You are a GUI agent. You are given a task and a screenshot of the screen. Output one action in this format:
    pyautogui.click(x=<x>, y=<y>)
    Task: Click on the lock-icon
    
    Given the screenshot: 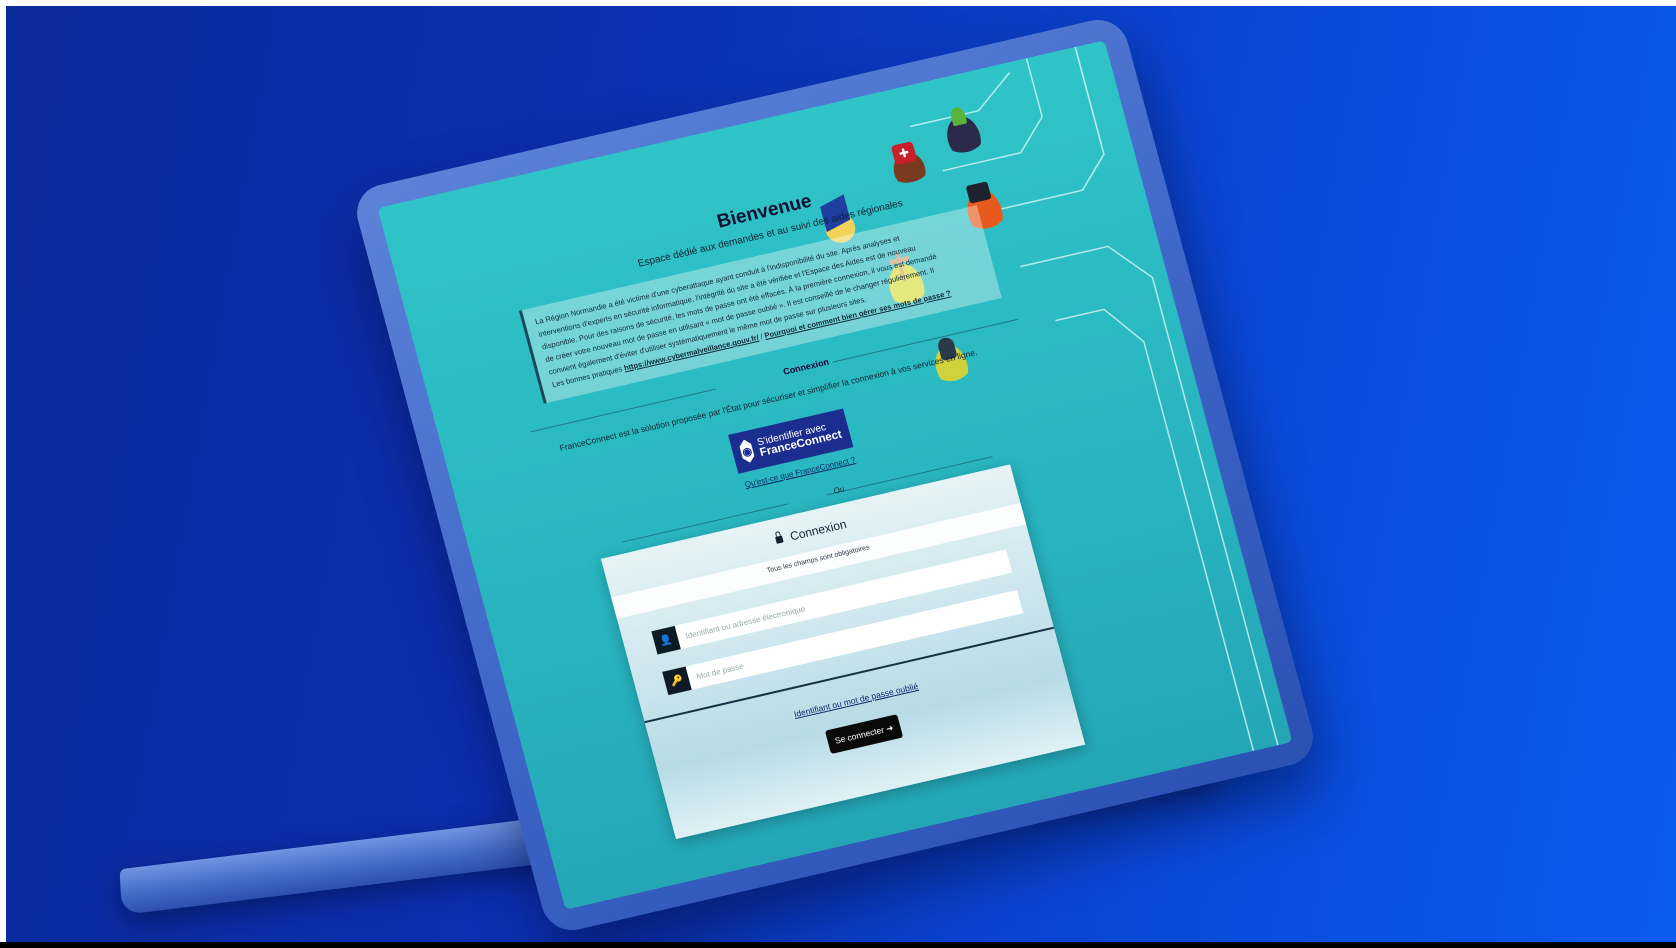 What is the action you would take?
    pyautogui.click(x=779, y=539)
    